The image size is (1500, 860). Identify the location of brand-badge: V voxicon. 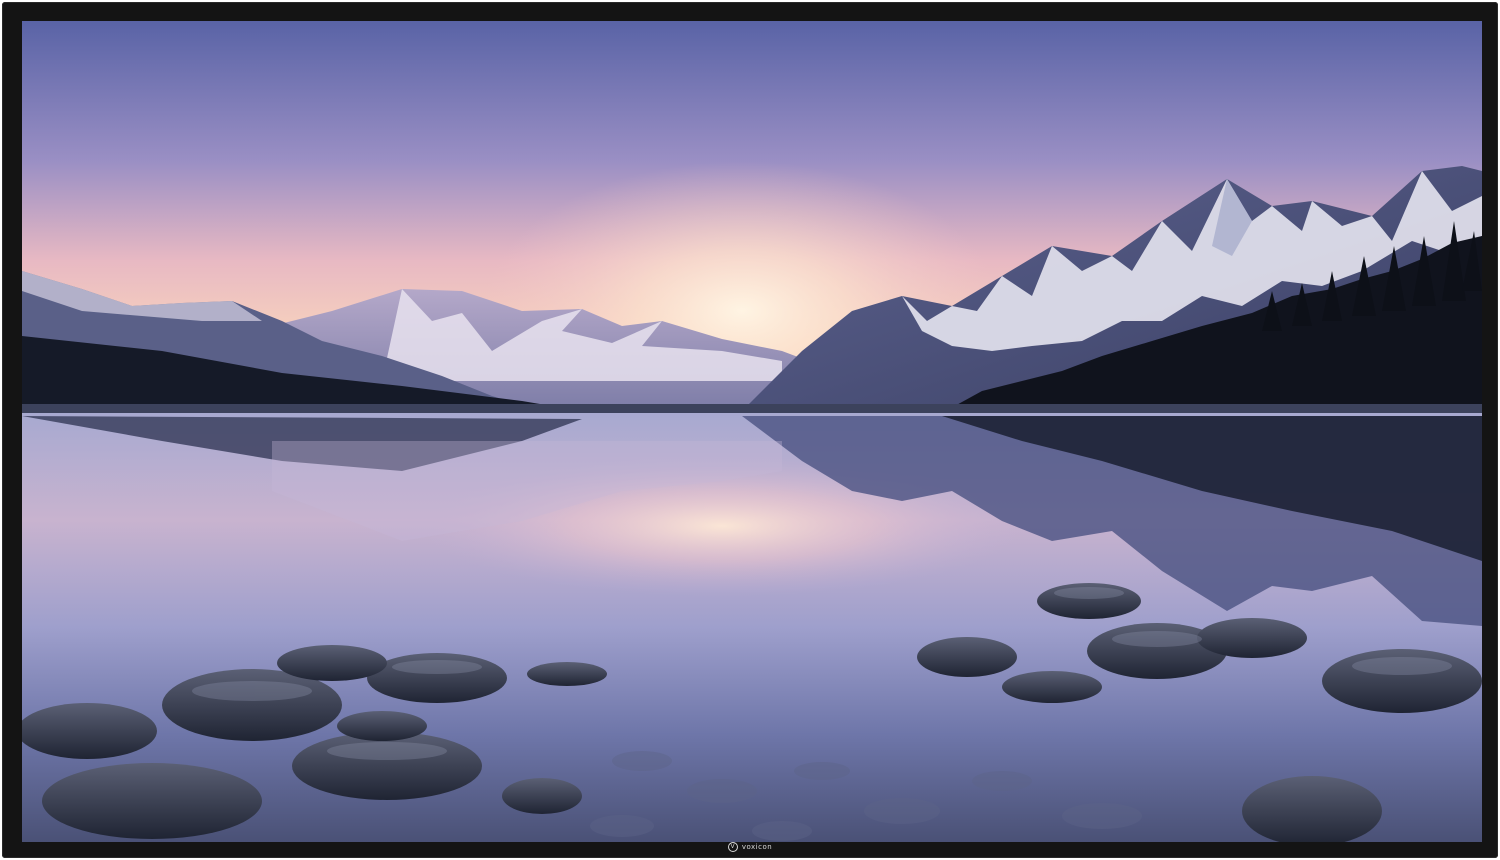
(750, 847).